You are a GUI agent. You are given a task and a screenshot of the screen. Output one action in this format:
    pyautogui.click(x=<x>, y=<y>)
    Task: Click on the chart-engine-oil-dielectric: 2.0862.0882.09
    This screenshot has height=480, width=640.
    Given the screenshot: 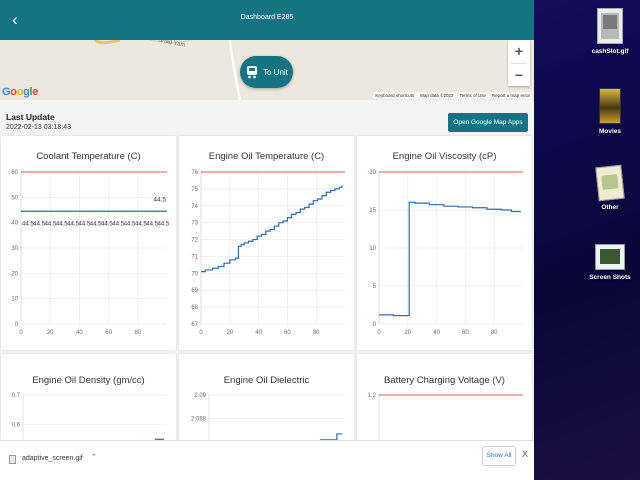 What is the action you would take?
    pyautogui.click(x=268, y=416)
    